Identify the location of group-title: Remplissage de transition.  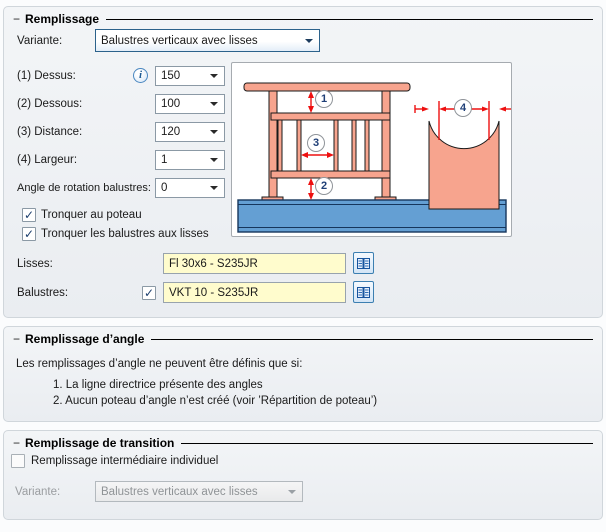
(100, 443).